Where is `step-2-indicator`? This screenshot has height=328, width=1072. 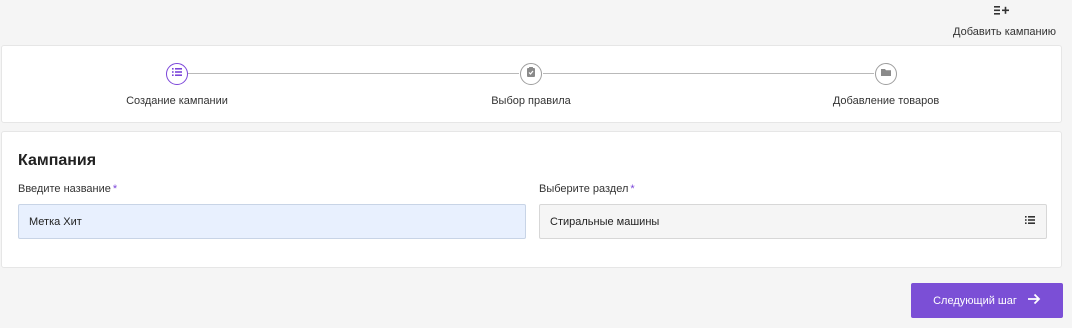
step-2-indicator is located at coordinates (531, 74).